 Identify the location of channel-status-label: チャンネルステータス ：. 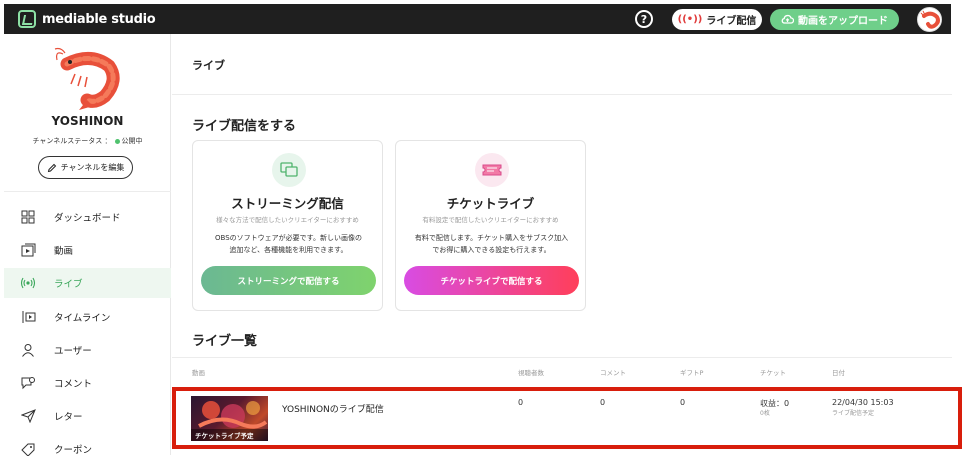
(72, 141).